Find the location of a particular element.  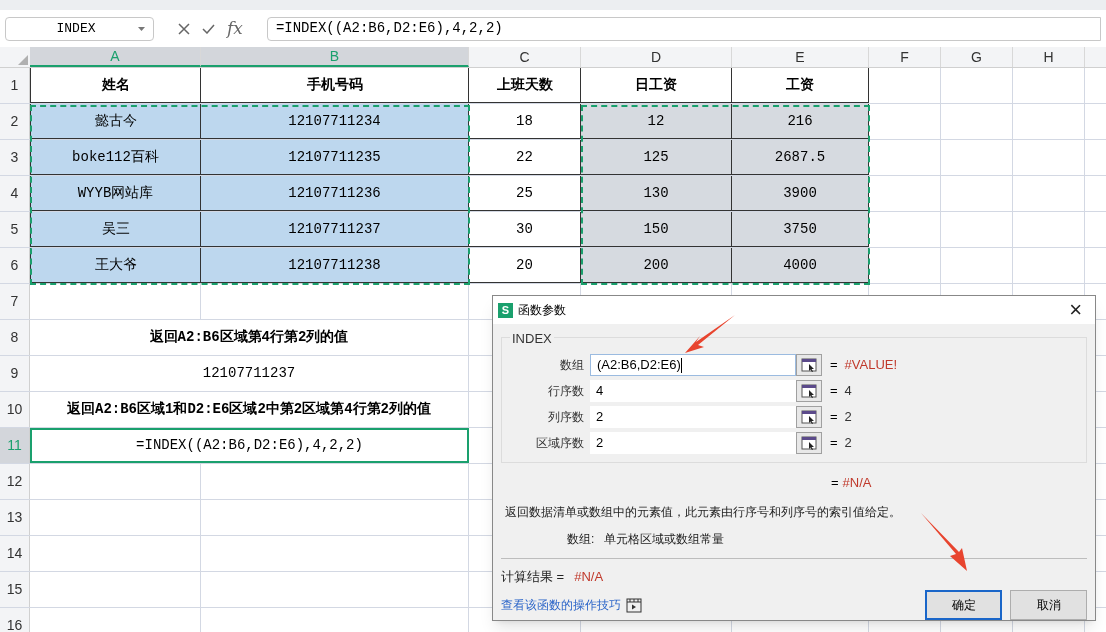

row-header: 7 is located at coordinates (15, 301).